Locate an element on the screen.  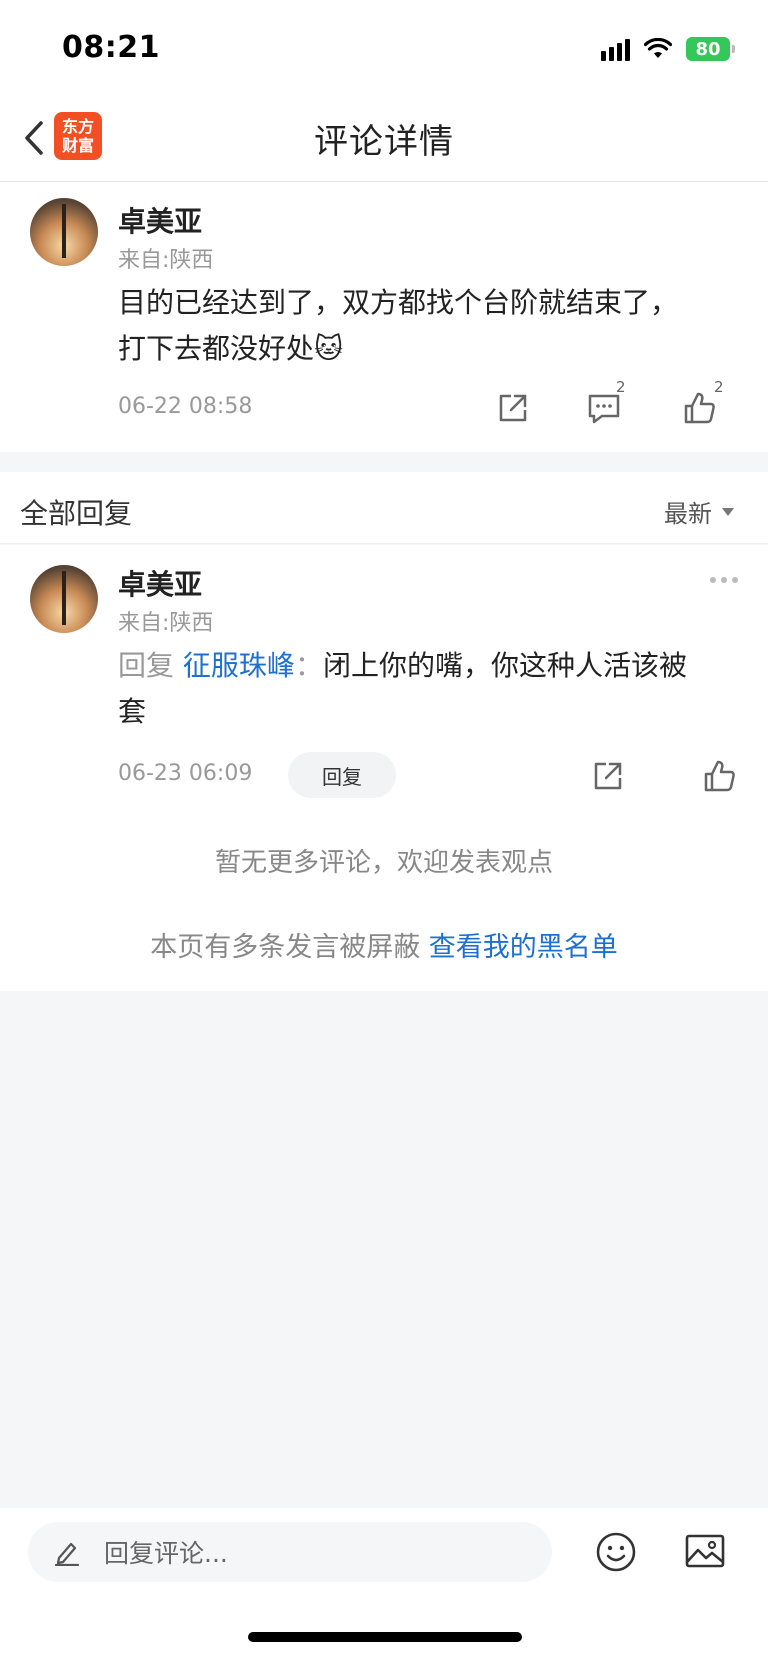
blocked-text: 本页有多条发言被屏蔽 is located at coordinates (285, 947).